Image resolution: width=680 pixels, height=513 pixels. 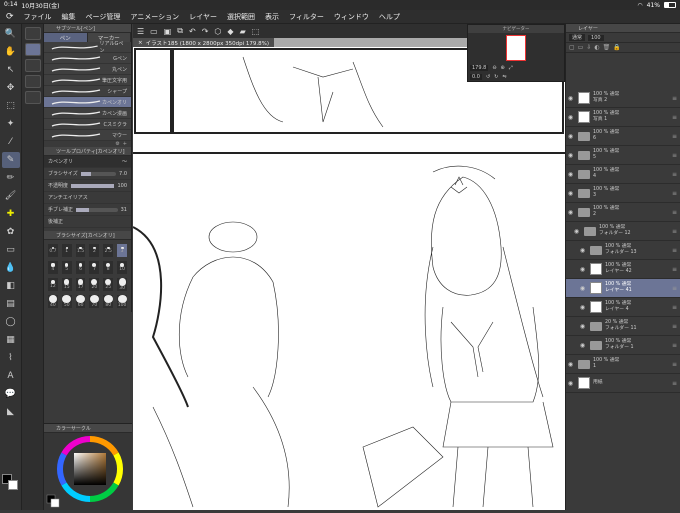 I want to click on new-folder-icon: ▭, so click(x=581, y=47).